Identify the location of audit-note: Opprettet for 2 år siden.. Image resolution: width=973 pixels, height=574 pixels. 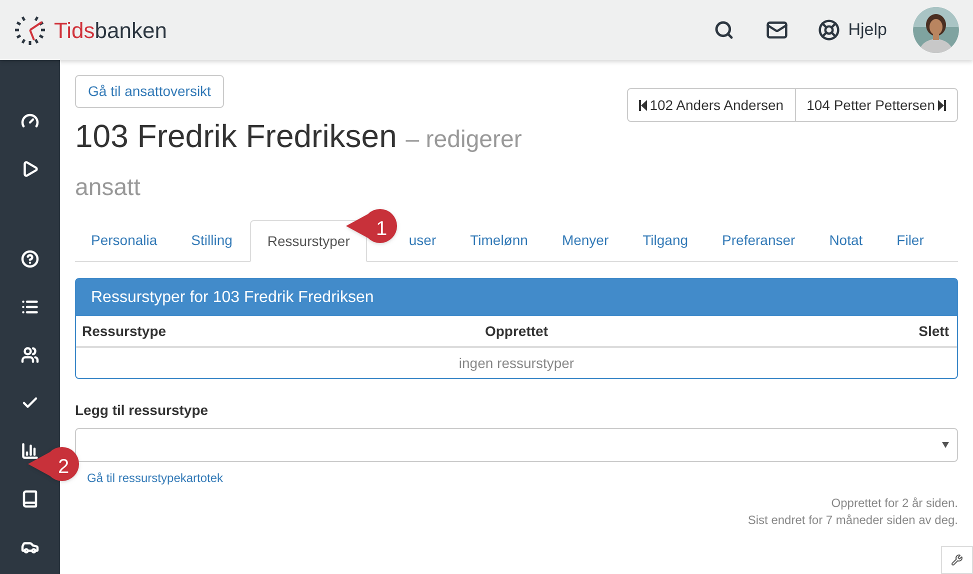
(894, 503).